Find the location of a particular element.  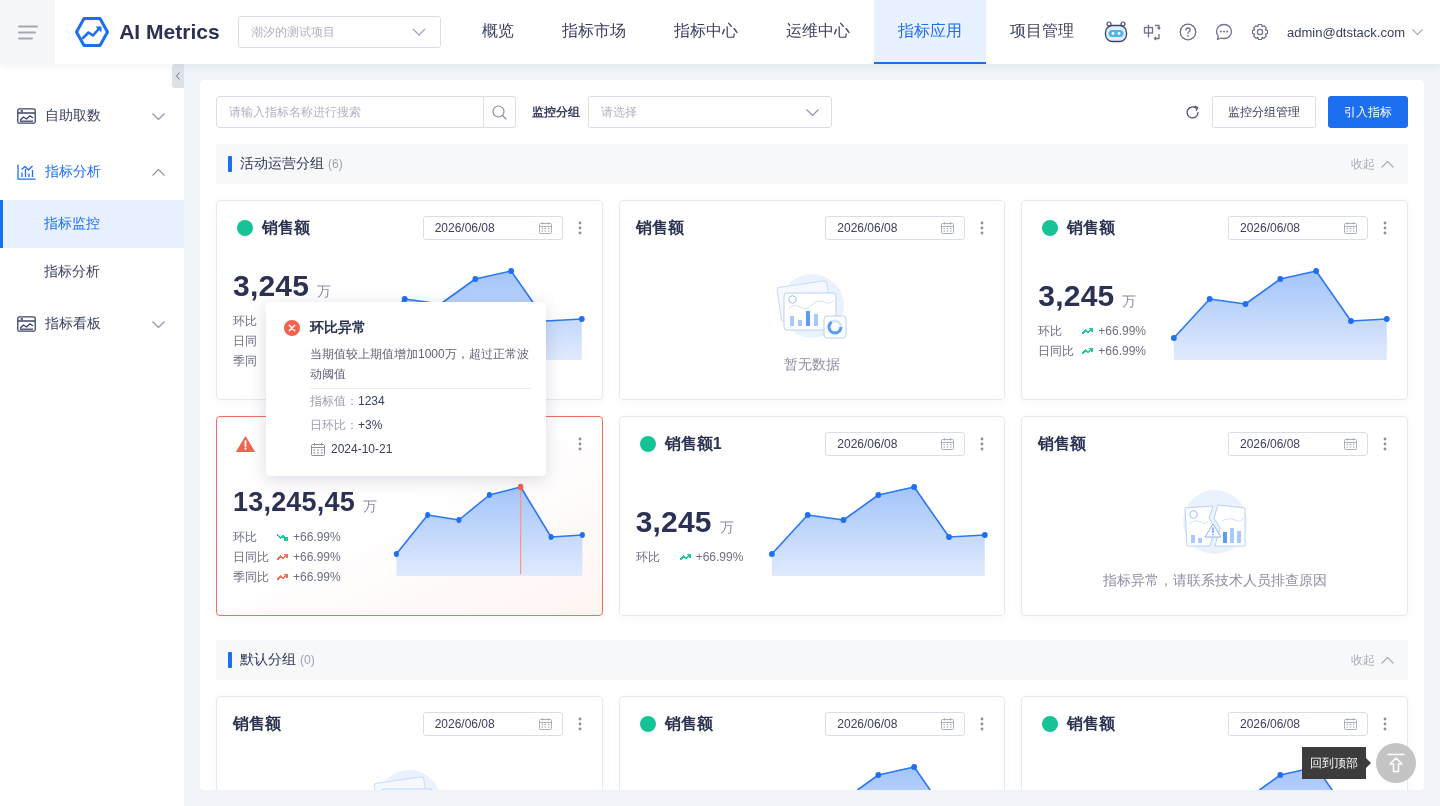

empty-message: 暂无数据 is located at coordinates (812, 364).